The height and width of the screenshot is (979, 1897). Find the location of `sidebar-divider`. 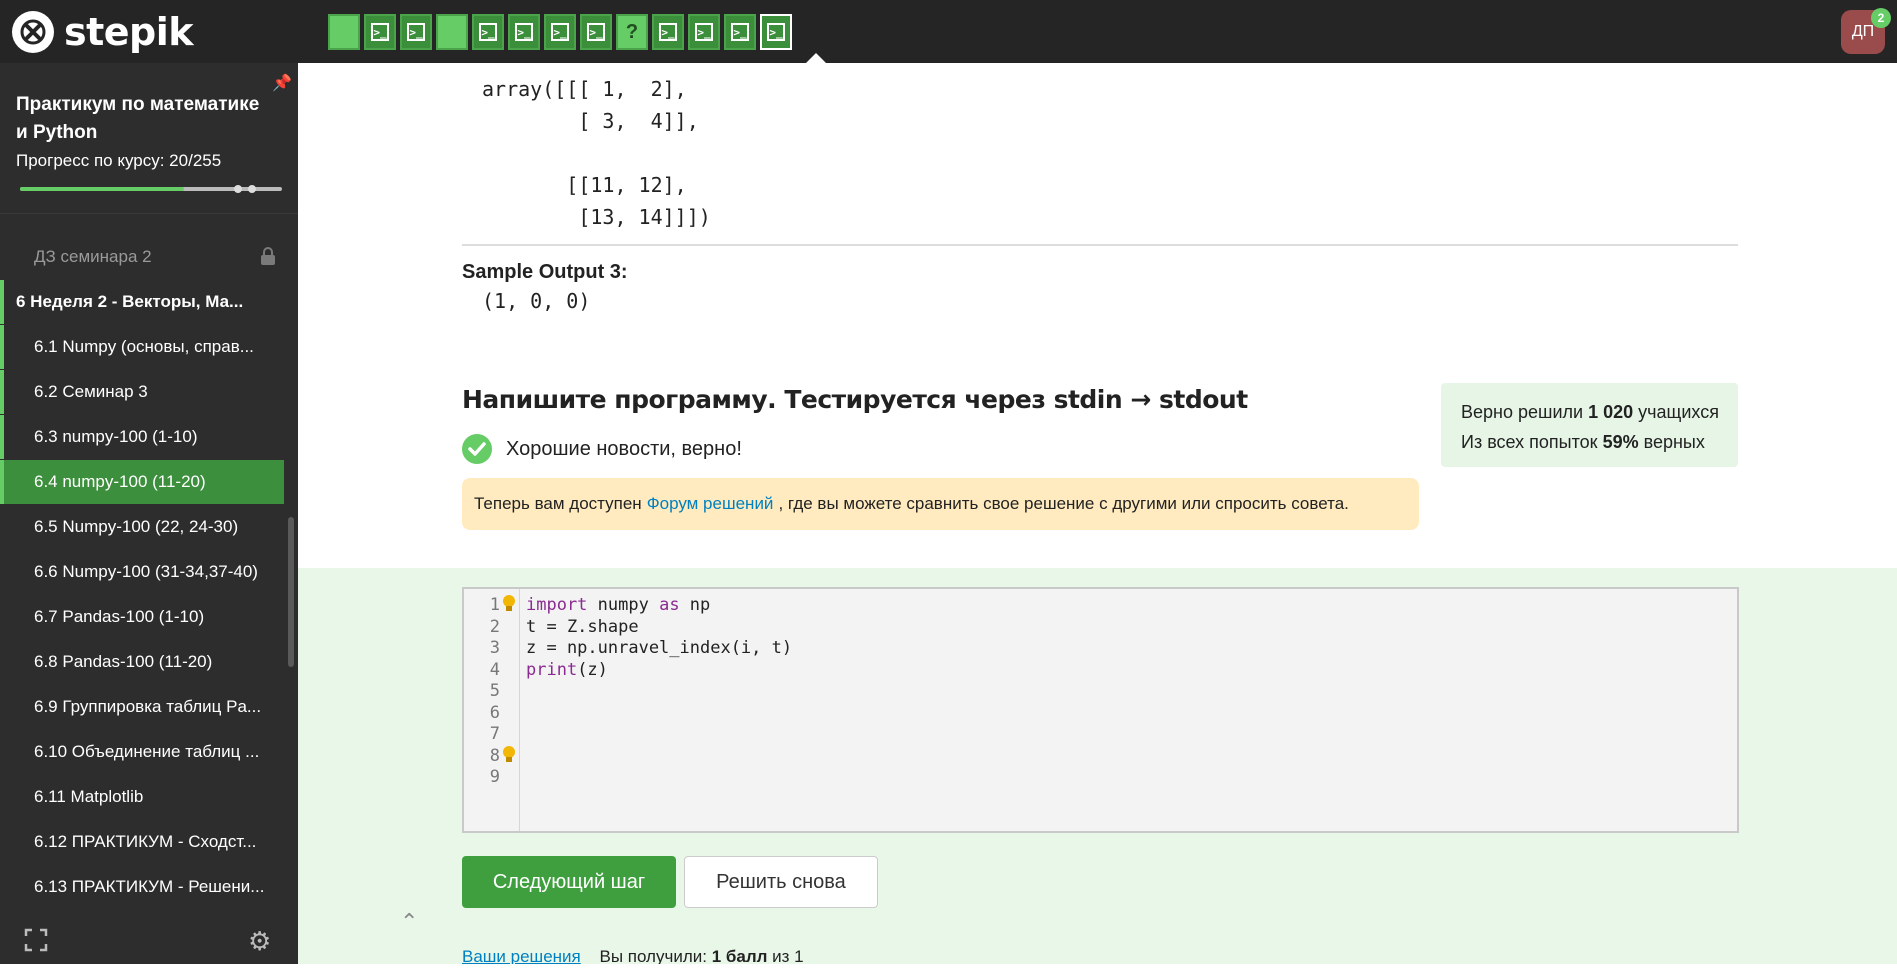

sidebar-divider is located at coordinates (149, 213).